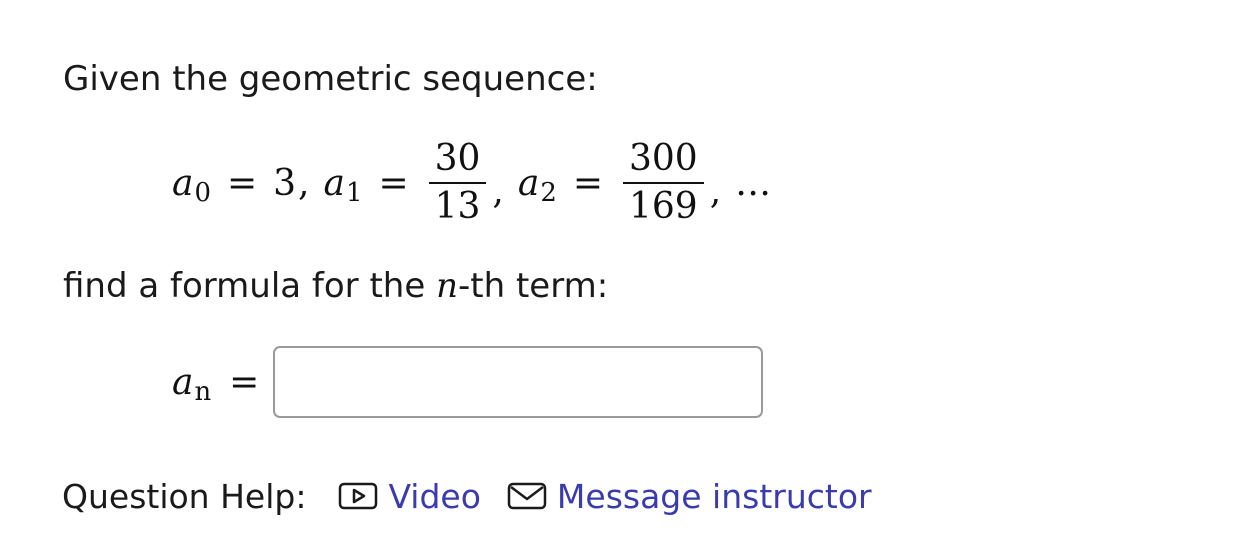  I want to click on answer-input, so click(518, 382).